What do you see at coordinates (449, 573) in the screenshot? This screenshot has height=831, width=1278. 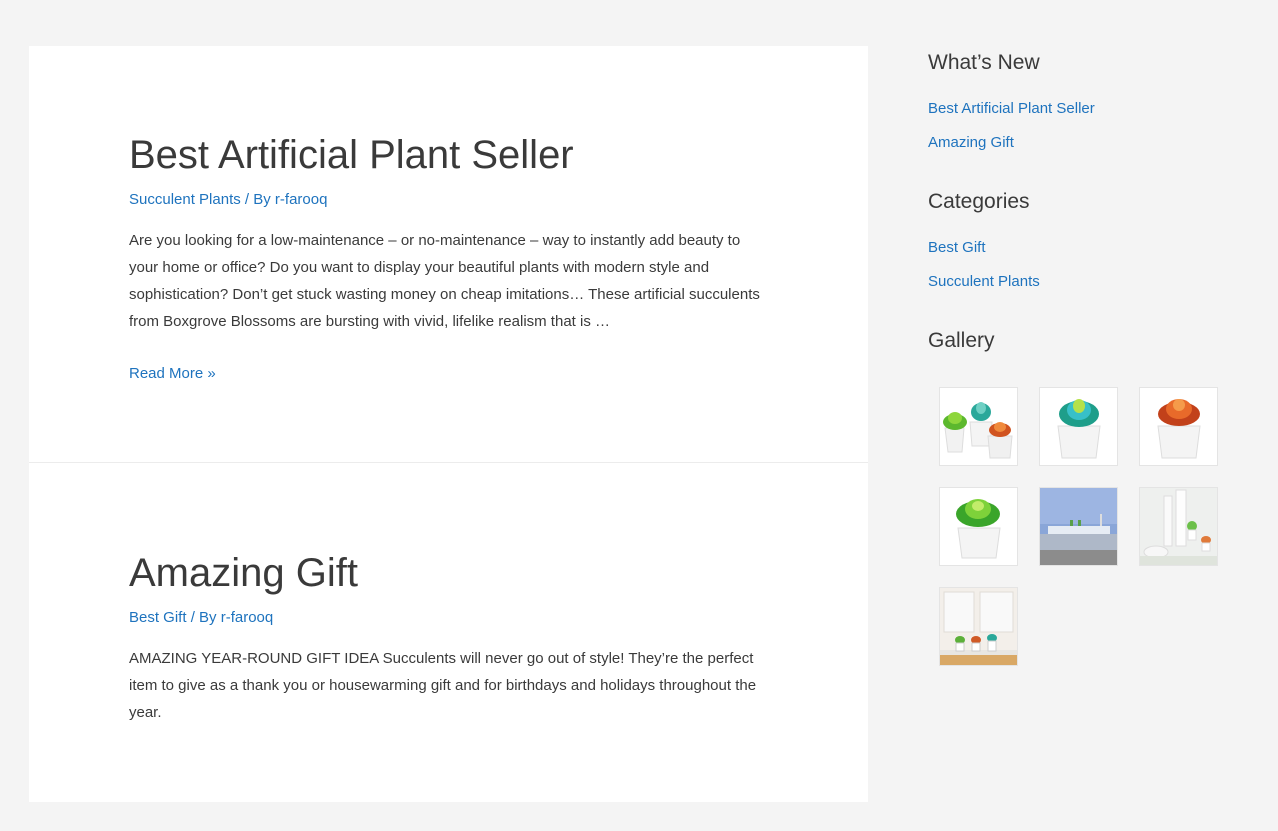 I see `post-title: Amazing Gift` at bounding box center [449, 573].